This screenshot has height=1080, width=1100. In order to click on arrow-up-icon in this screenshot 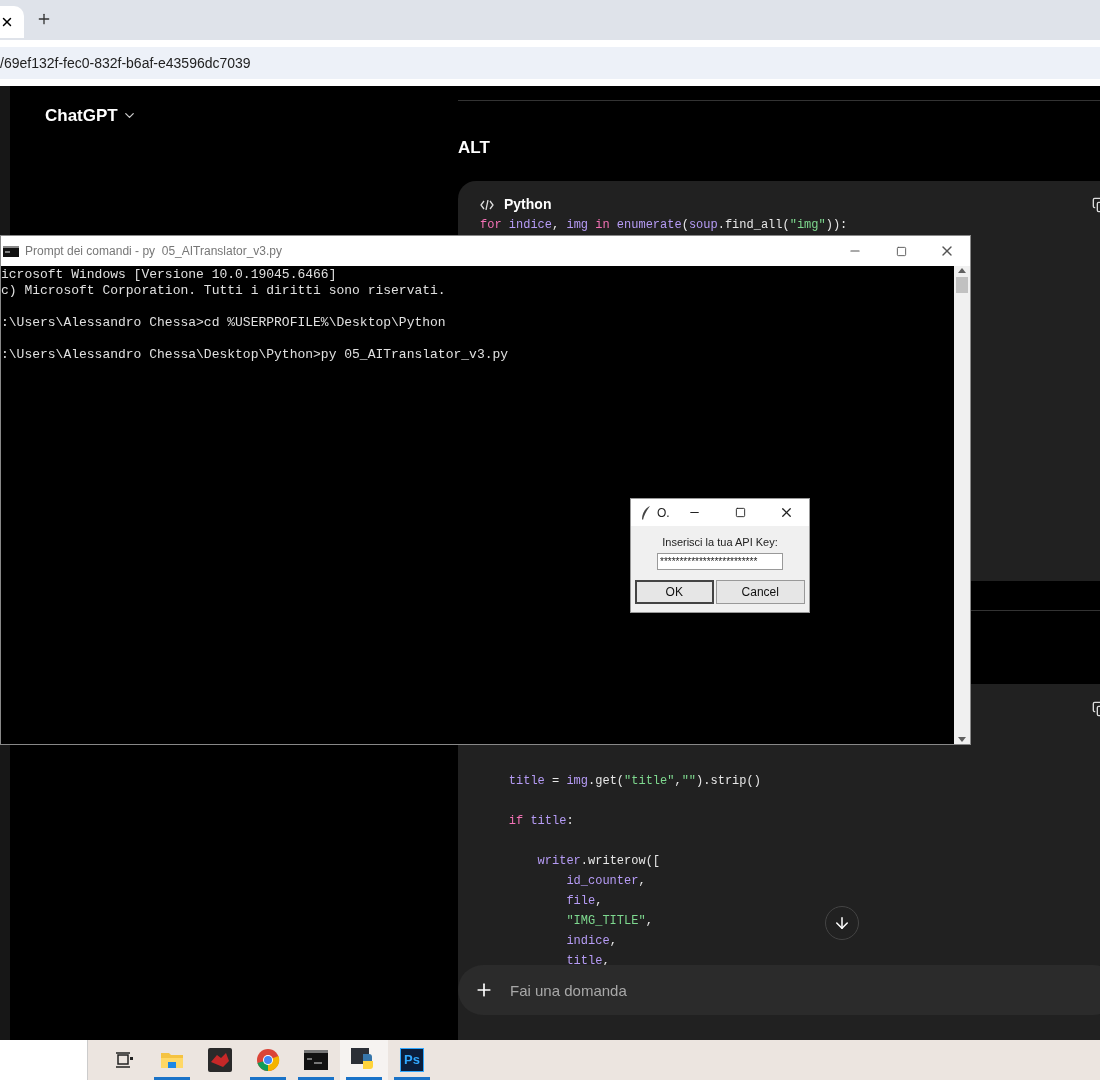, I will do `click(962, 270)`.